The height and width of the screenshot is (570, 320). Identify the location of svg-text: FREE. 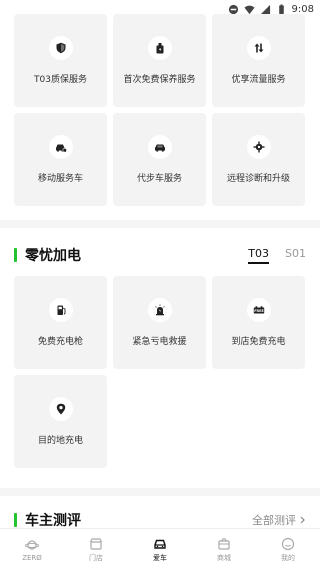
(259, 311).